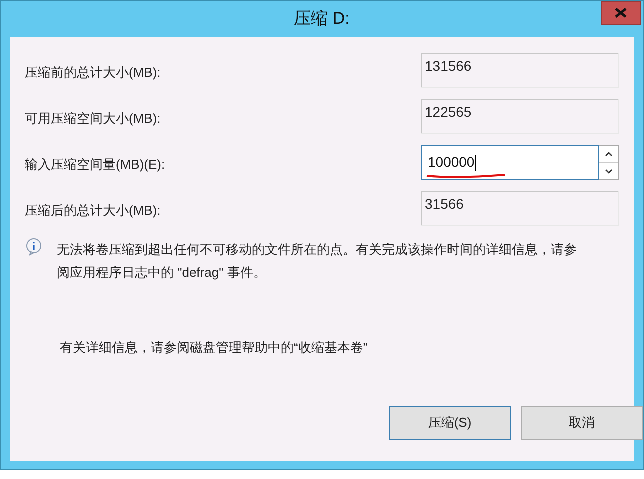 This screenshot has height=479, width=644. What do you see at coordinates (582, 423) in the screenshot?
I see `dialog-button: 取消` at bounding box center [582, 423].